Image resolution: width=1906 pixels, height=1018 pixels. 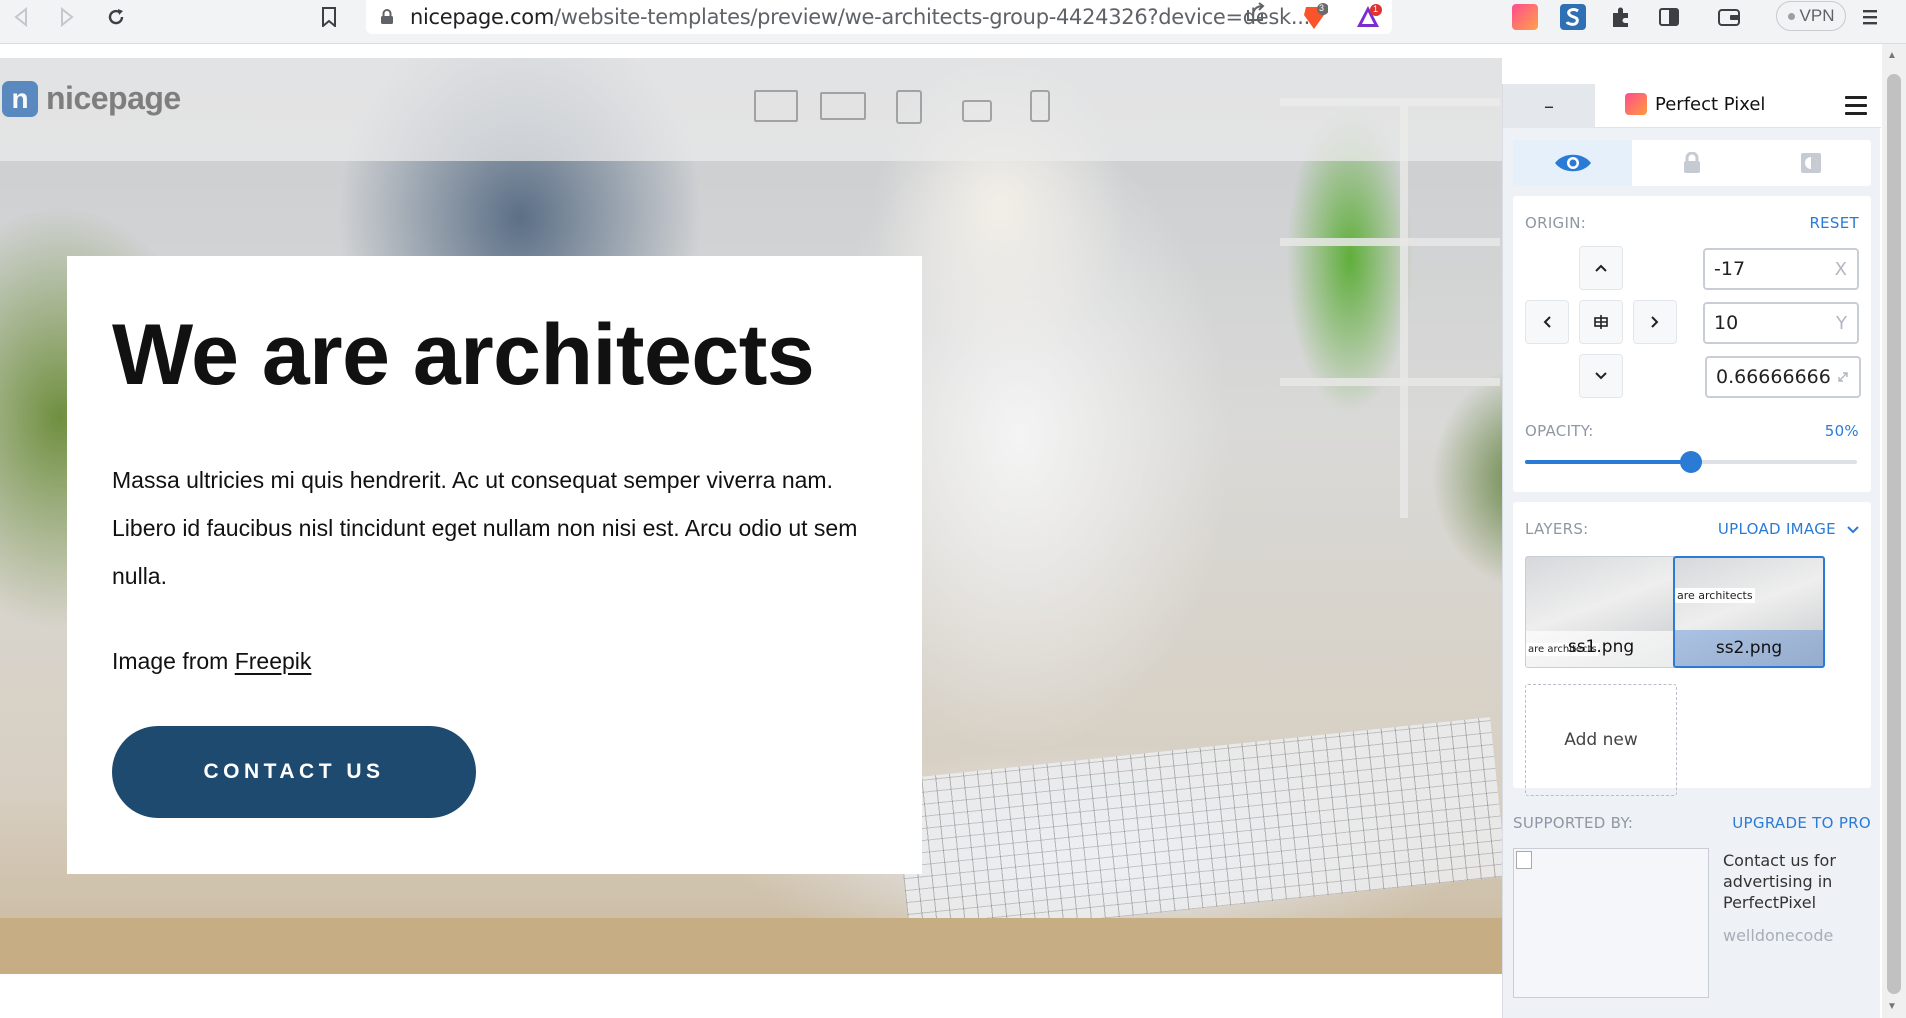 What do you see at coordinates (329, 17) in the screenshot?
I see `bookmark-icon` at bounding box center [329, 17].